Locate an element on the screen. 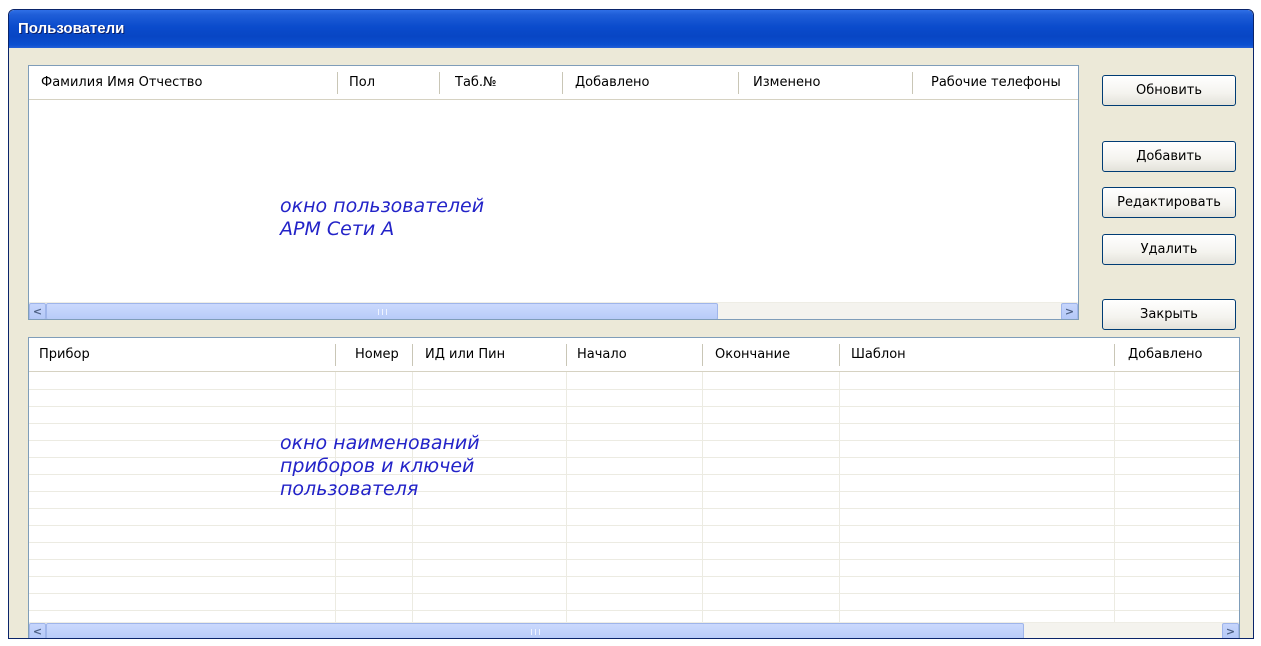 The image size is (1261, 646). window-title: Пользователи is located at coordinates (71, 28).